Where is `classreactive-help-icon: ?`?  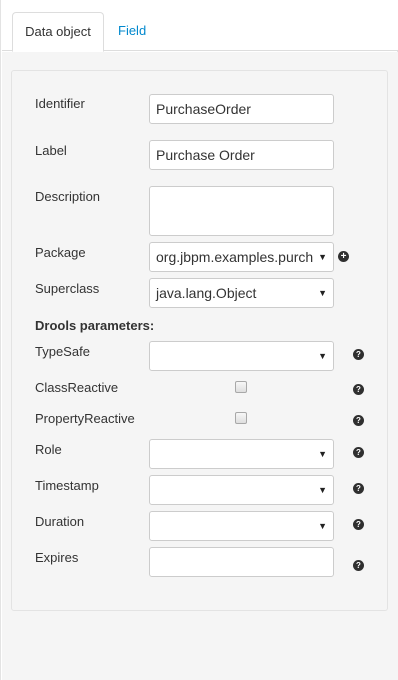 classreactive-help-icon: ? is located at coordinates (358, 389).